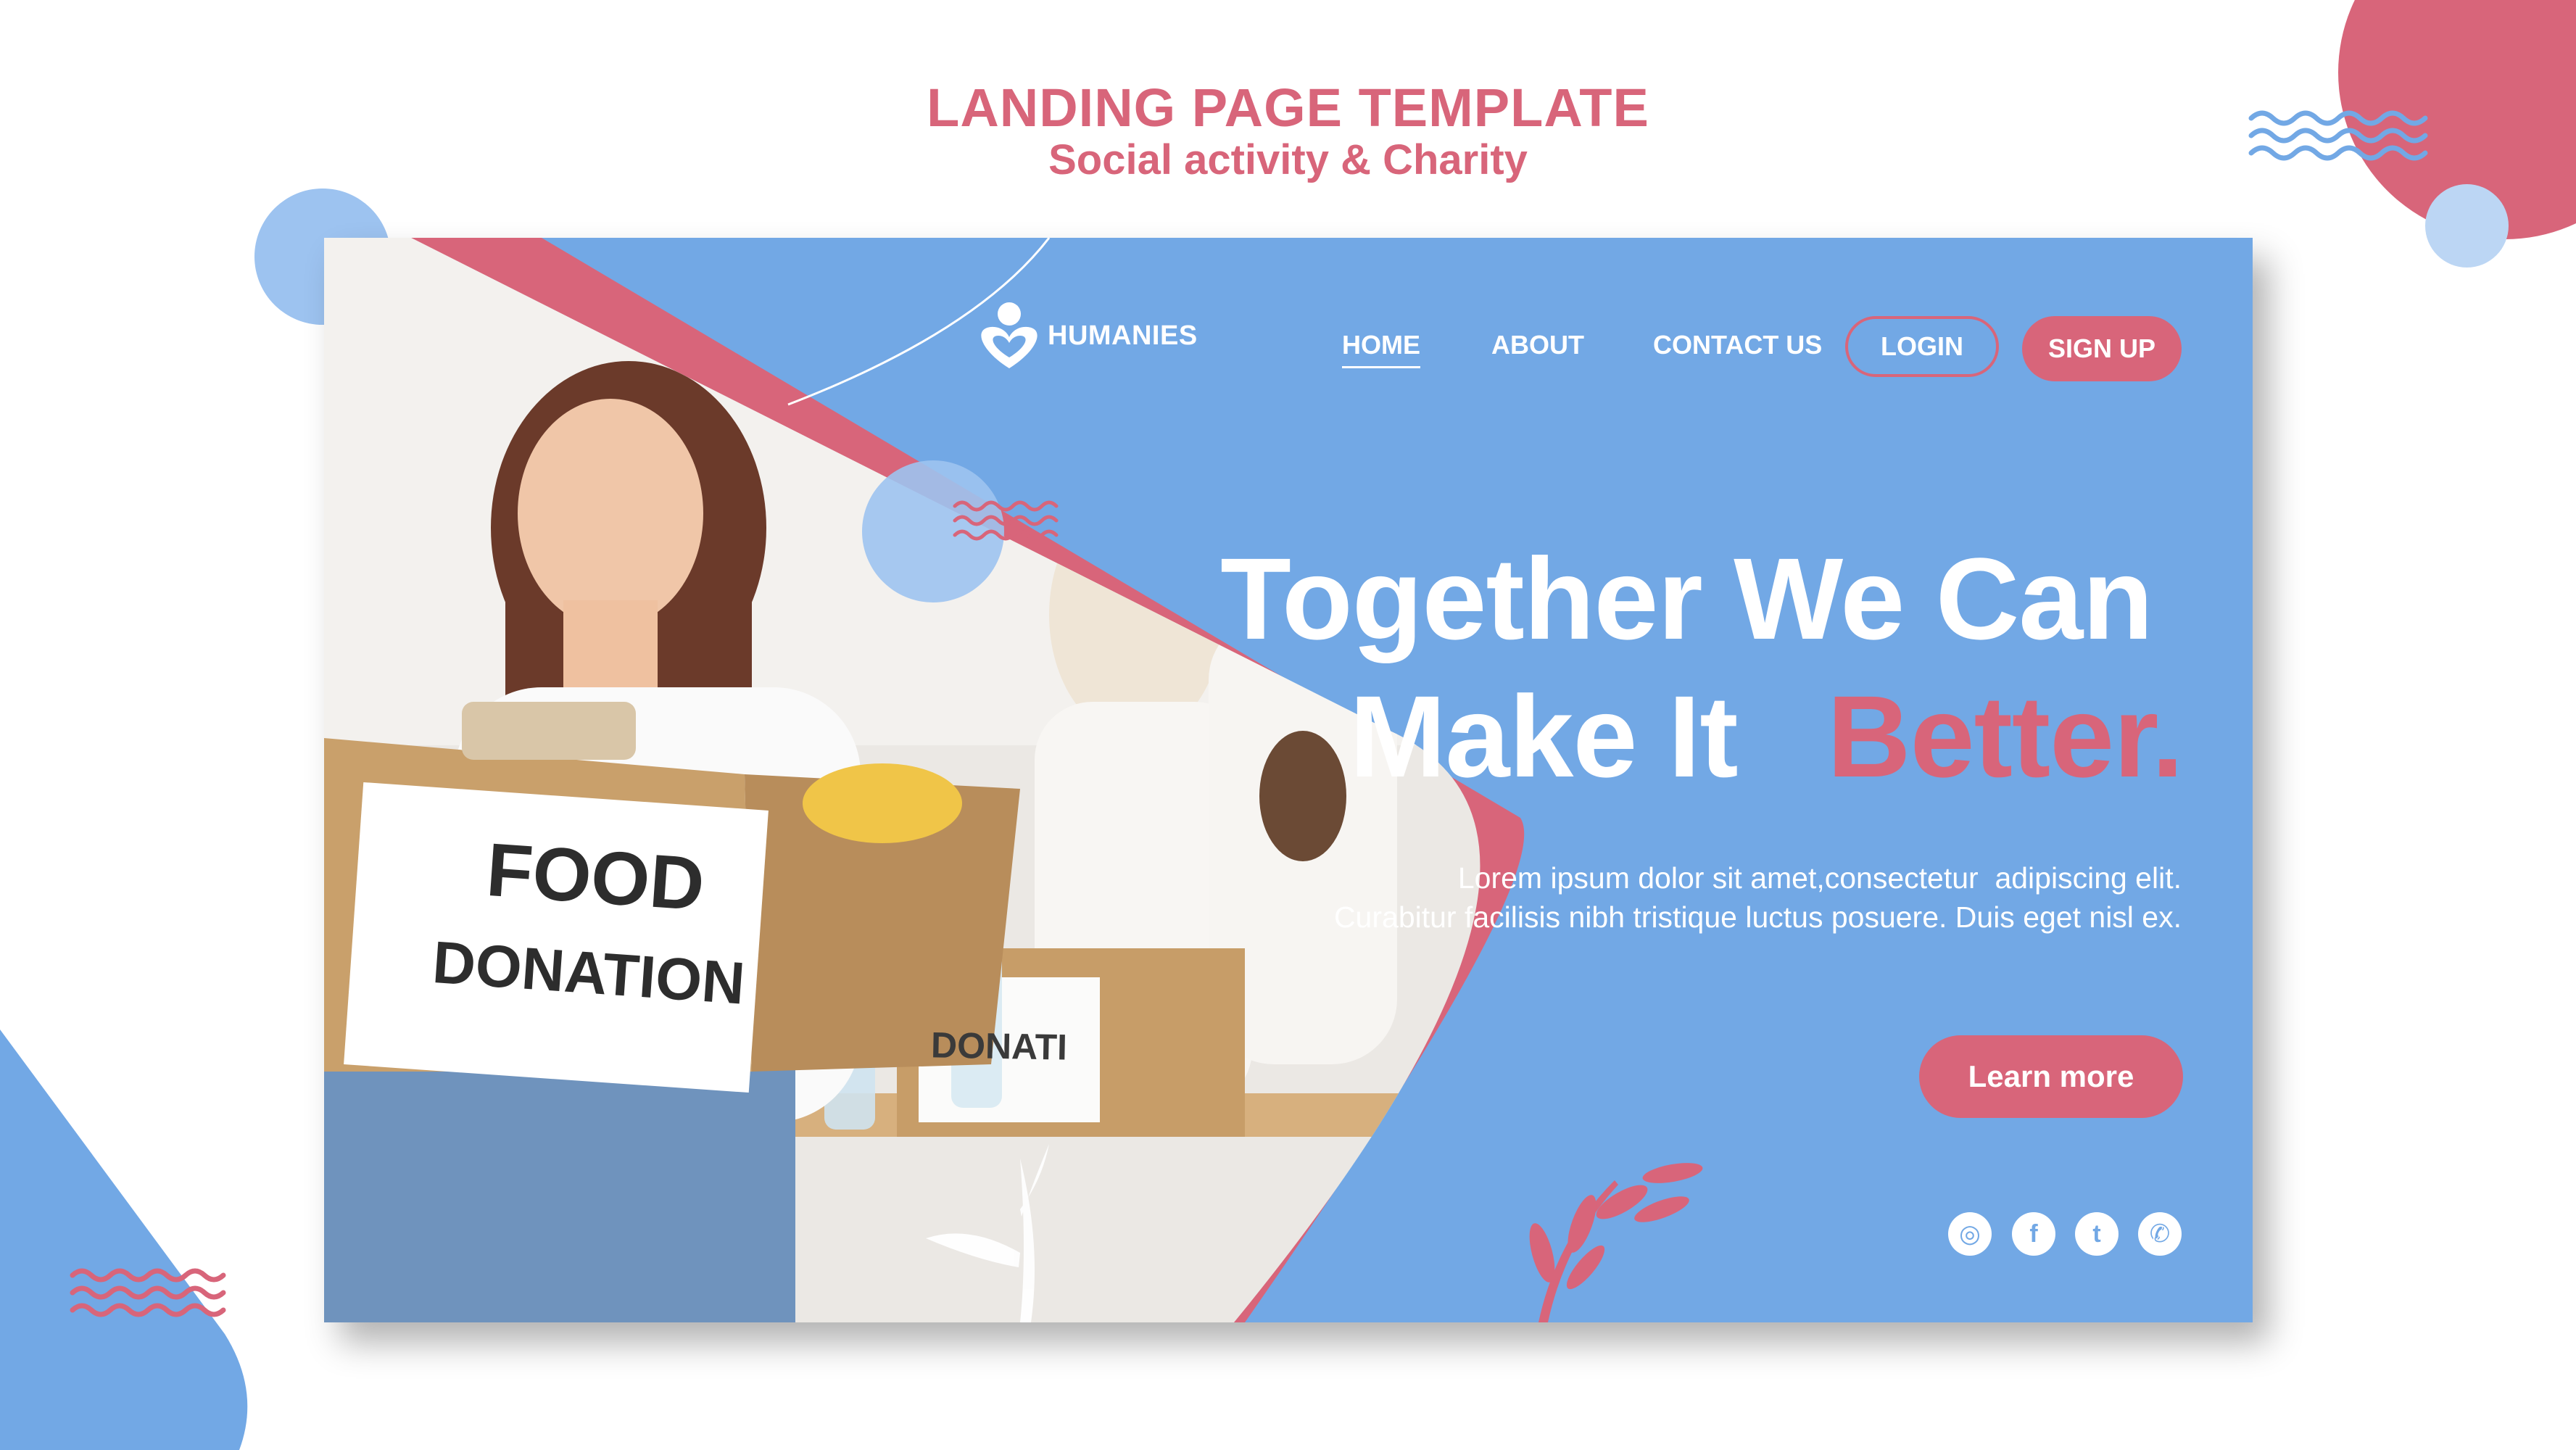 This screenshot has height=1450, width=2576. Describe the element at coordinates (1766, 737) in the screenshot. I see `hero-headline-line2: Make It Better.` at that location.